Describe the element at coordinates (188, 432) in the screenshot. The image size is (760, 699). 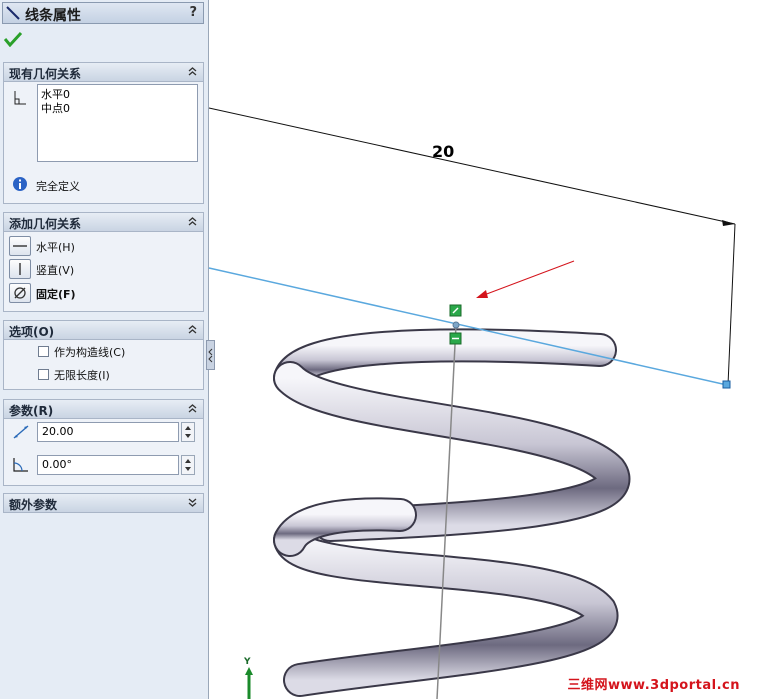
I see `length-spinner` at that location.